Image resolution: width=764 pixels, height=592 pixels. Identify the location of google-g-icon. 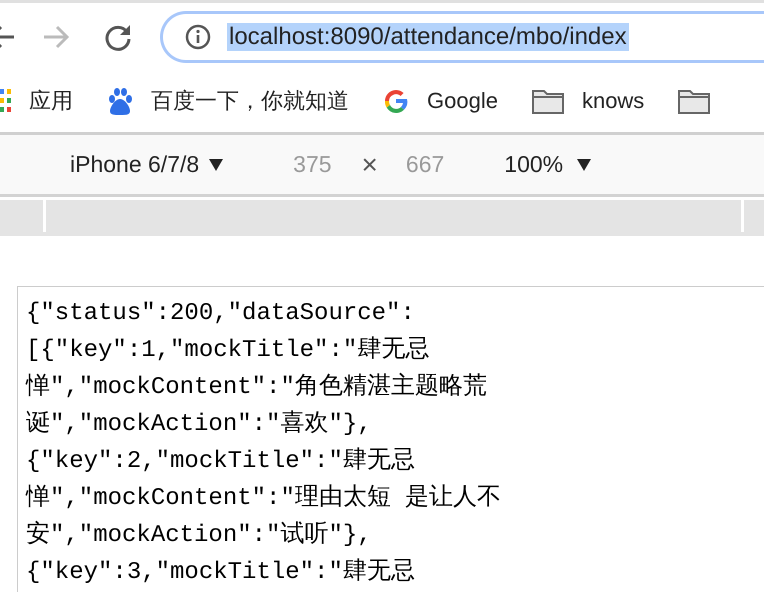
(396, 101).